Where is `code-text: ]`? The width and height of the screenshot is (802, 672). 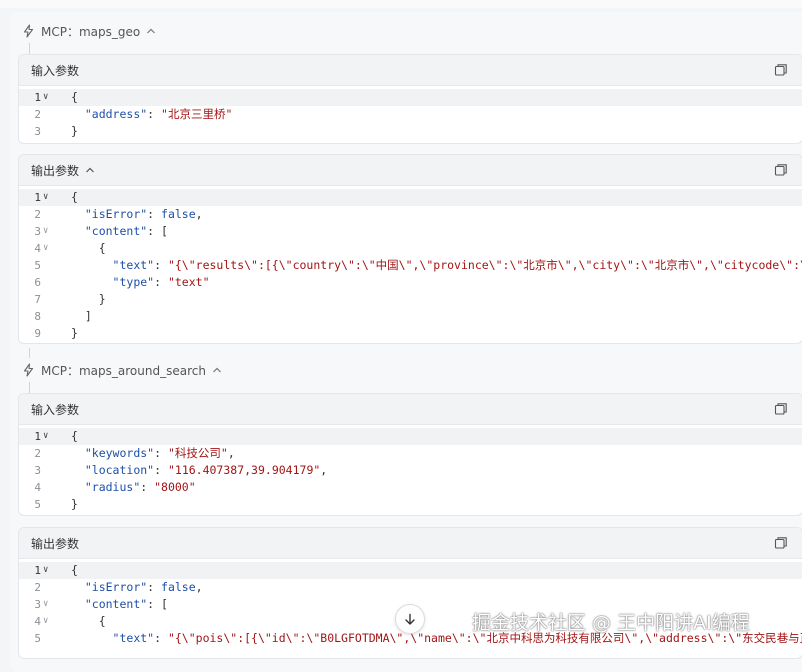
code-text: ] is located at coordinates (81, 316).